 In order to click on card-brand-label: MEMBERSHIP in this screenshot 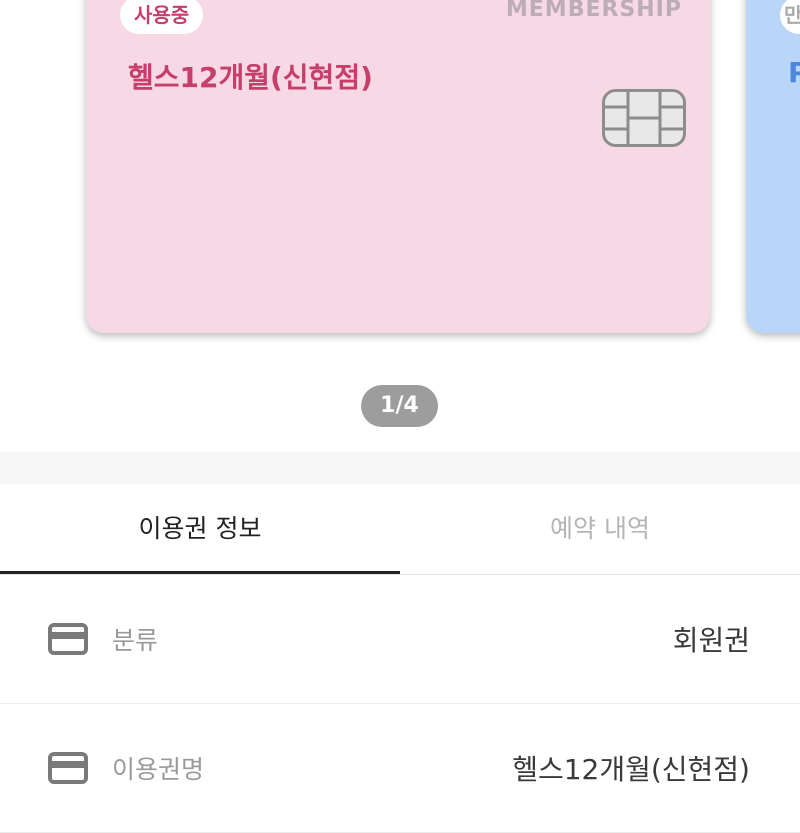, I will do `click(593, 11)`.